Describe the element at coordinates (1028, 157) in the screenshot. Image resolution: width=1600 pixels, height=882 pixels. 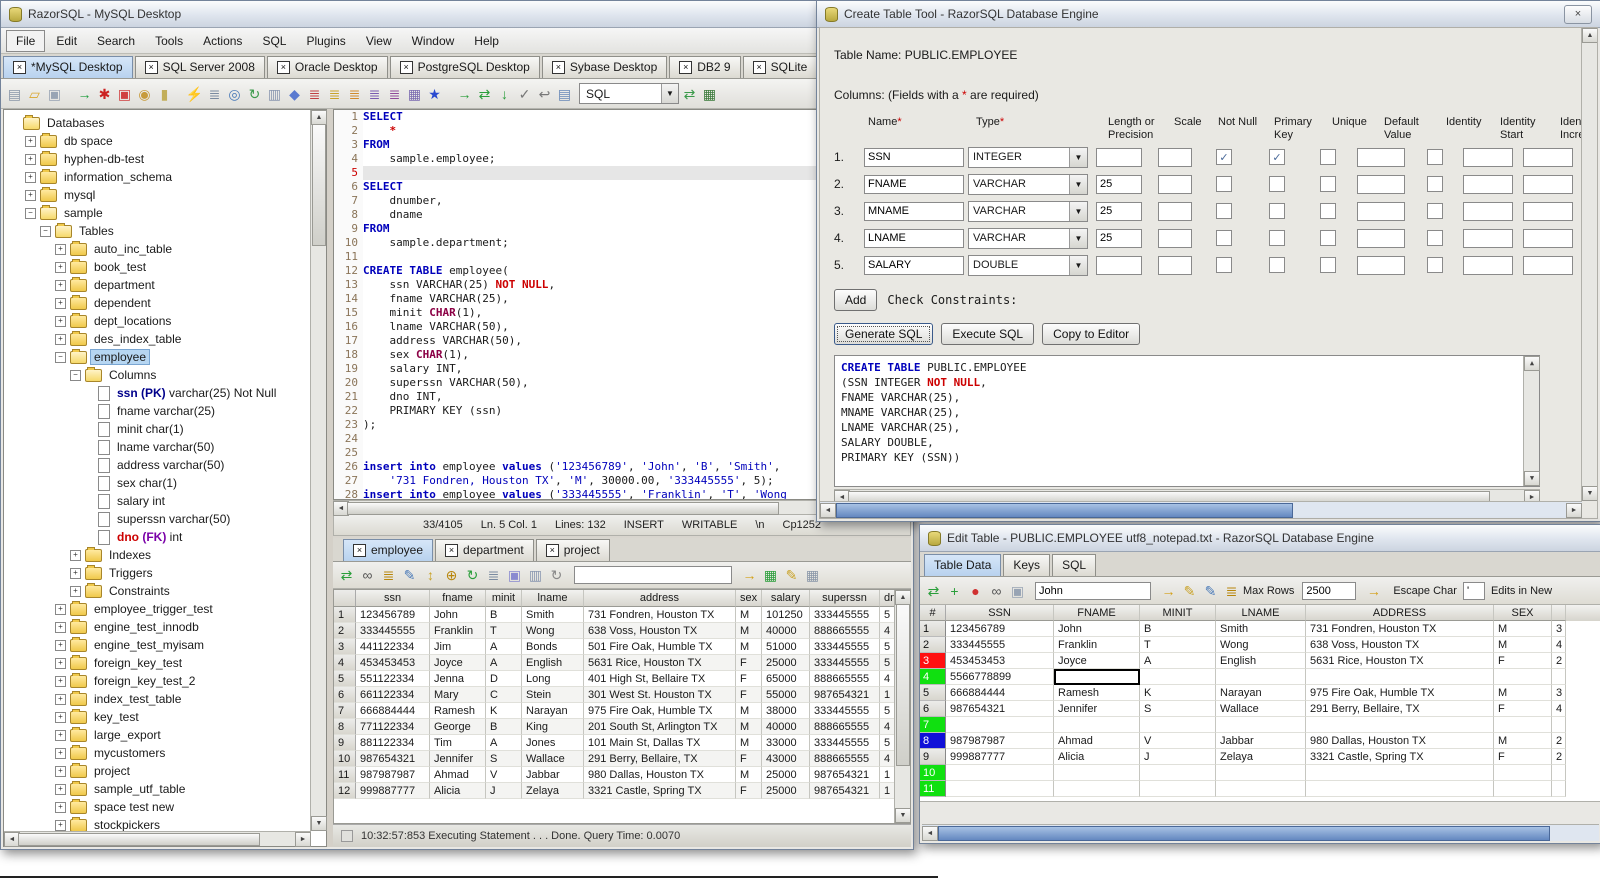
I see `column-type-select: INTEGER ▼` at that location.